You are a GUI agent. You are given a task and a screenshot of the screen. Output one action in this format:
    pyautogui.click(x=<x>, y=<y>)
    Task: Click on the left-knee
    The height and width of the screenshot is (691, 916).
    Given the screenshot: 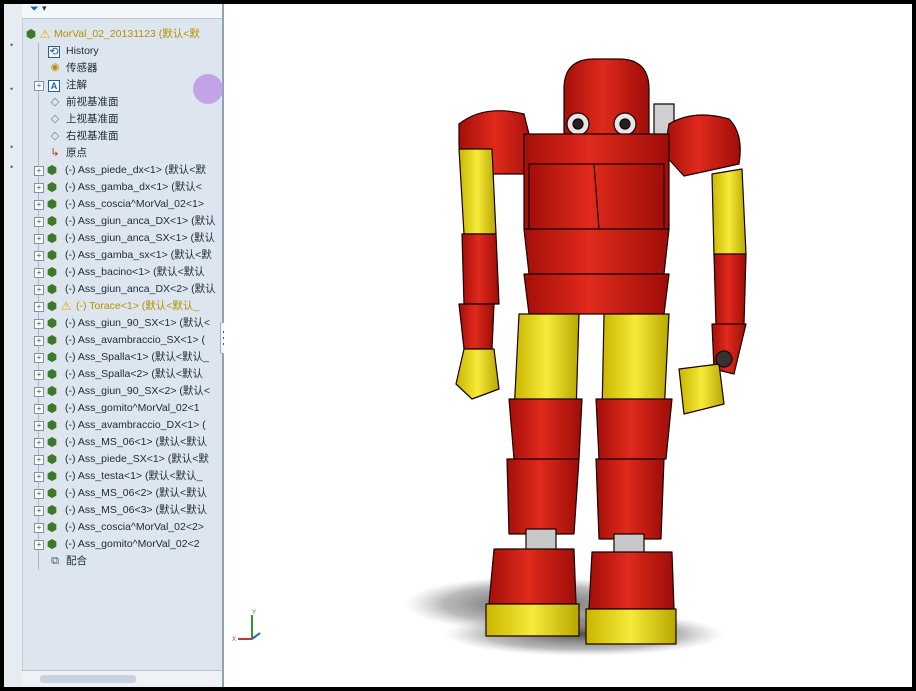 What is the action you would take?
    pyautogui.click(x=545, y=429)
    